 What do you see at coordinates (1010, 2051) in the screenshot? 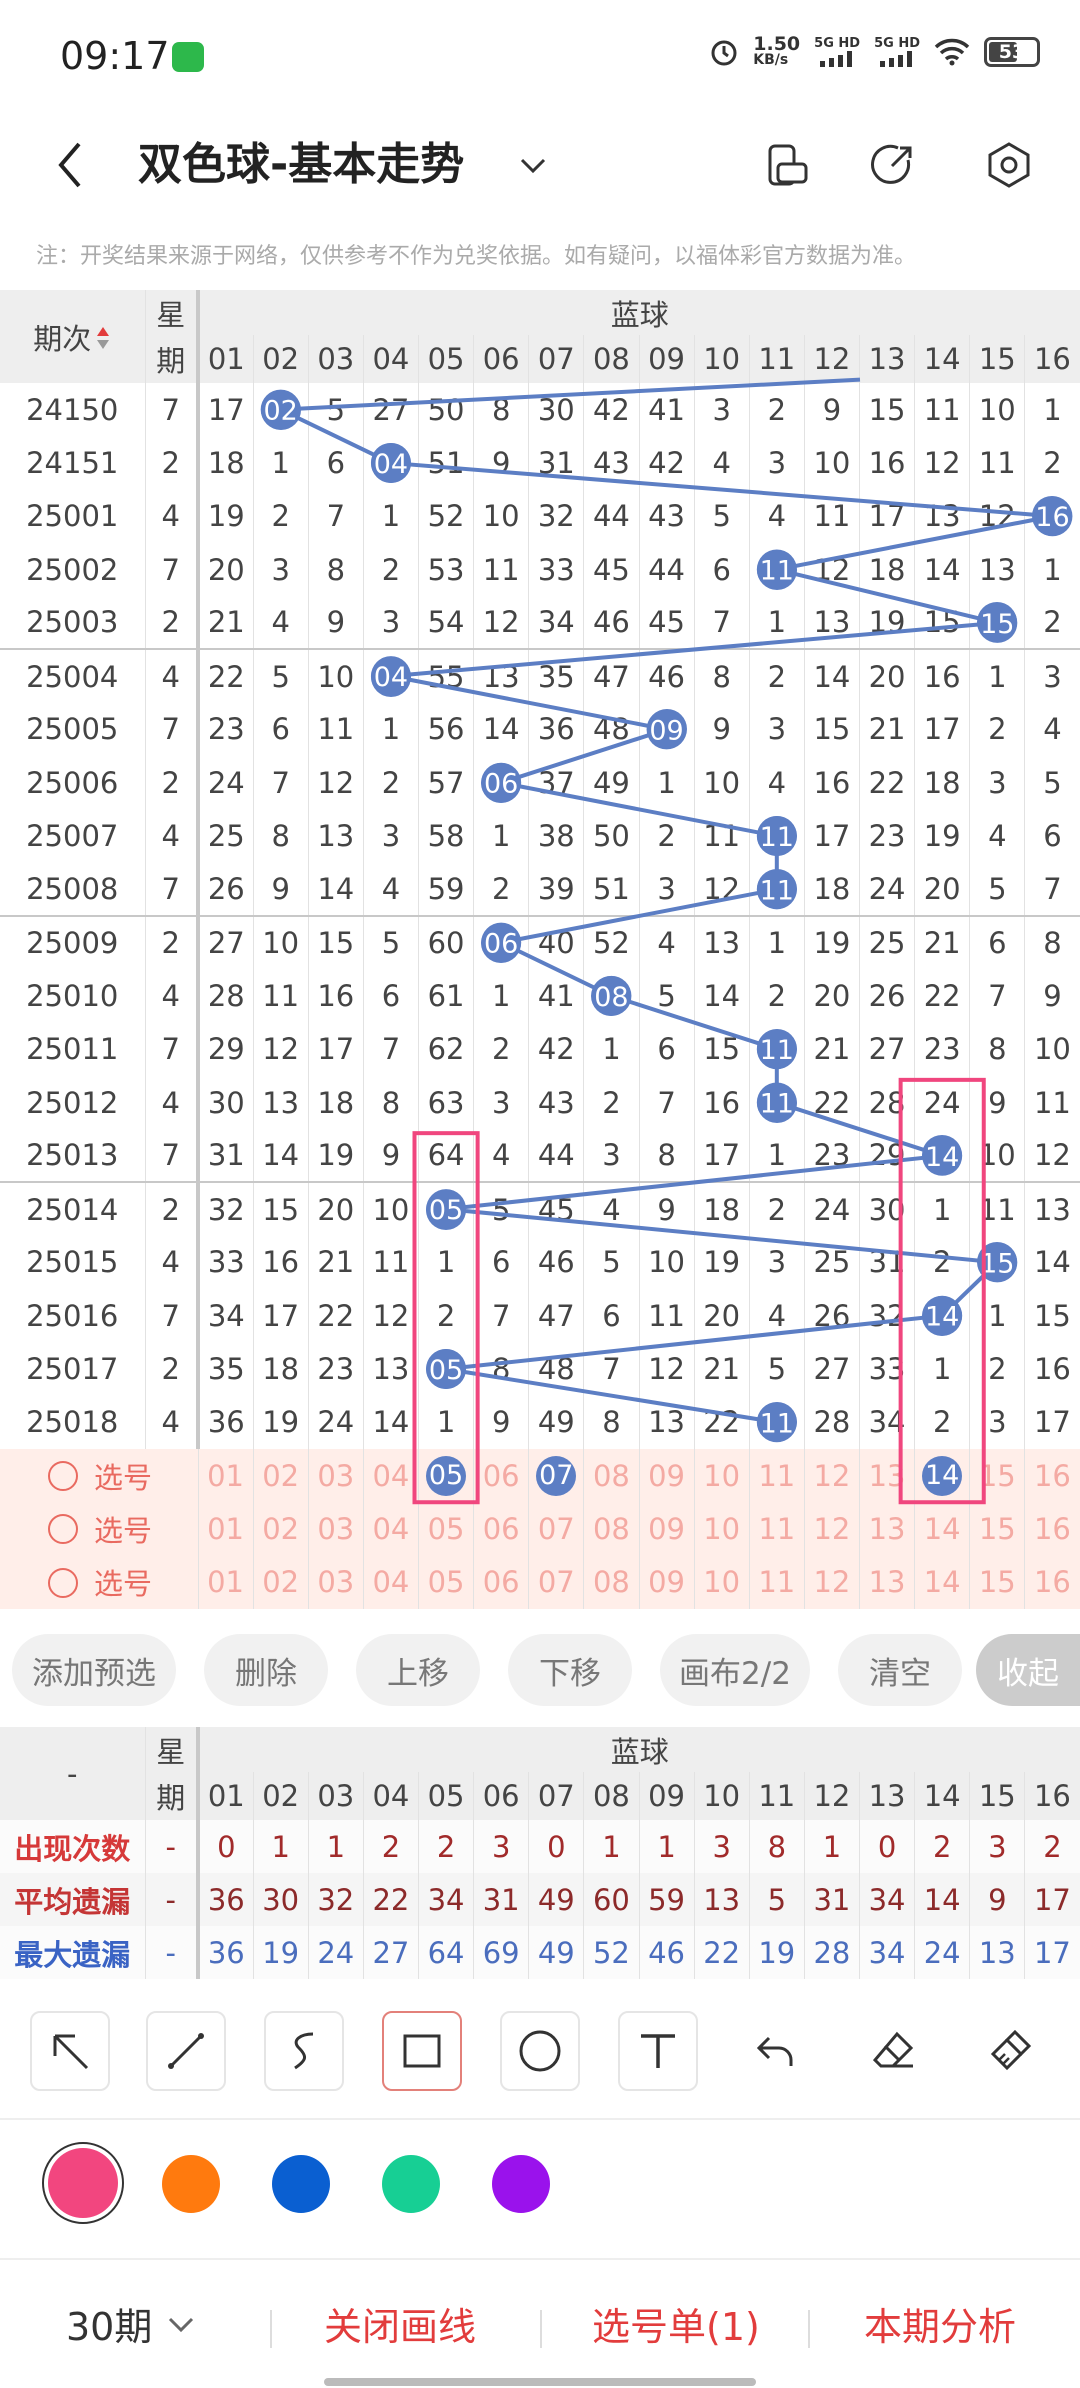
I see `clear-brush-tool` at bounding box center [1010, 2051].